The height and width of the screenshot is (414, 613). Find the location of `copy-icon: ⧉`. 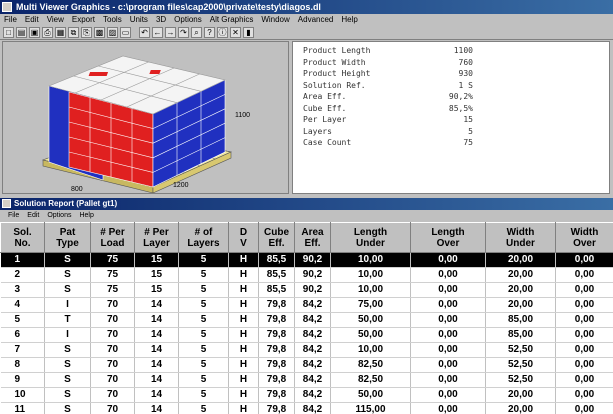

copy-icon: ⧉ is located at coordinates (73, 32).